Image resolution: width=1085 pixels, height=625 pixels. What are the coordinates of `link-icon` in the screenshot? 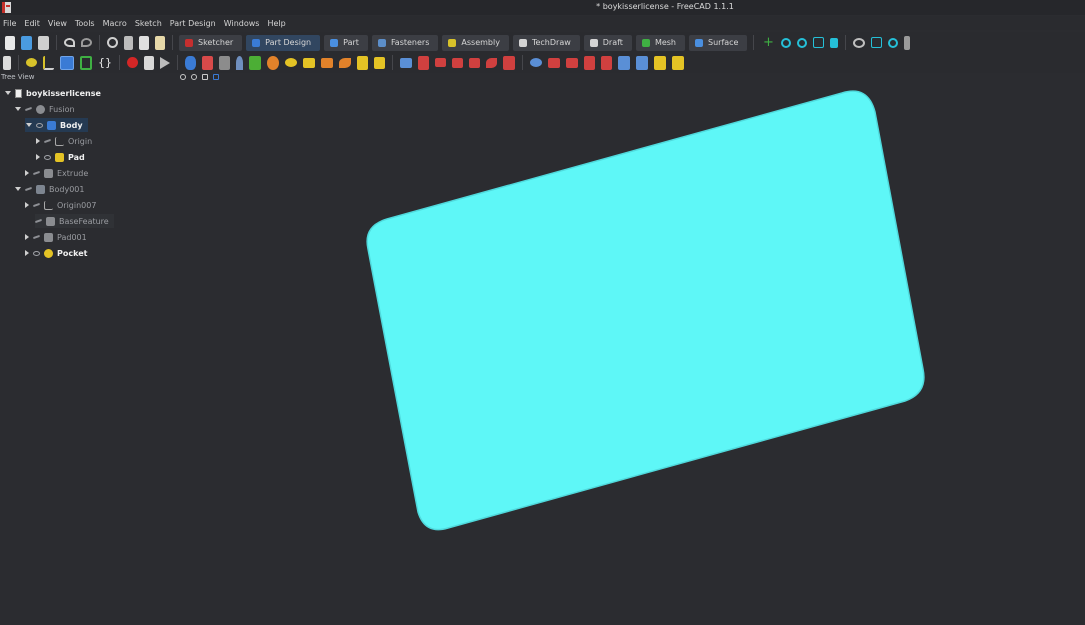 It's located at (86, 62).